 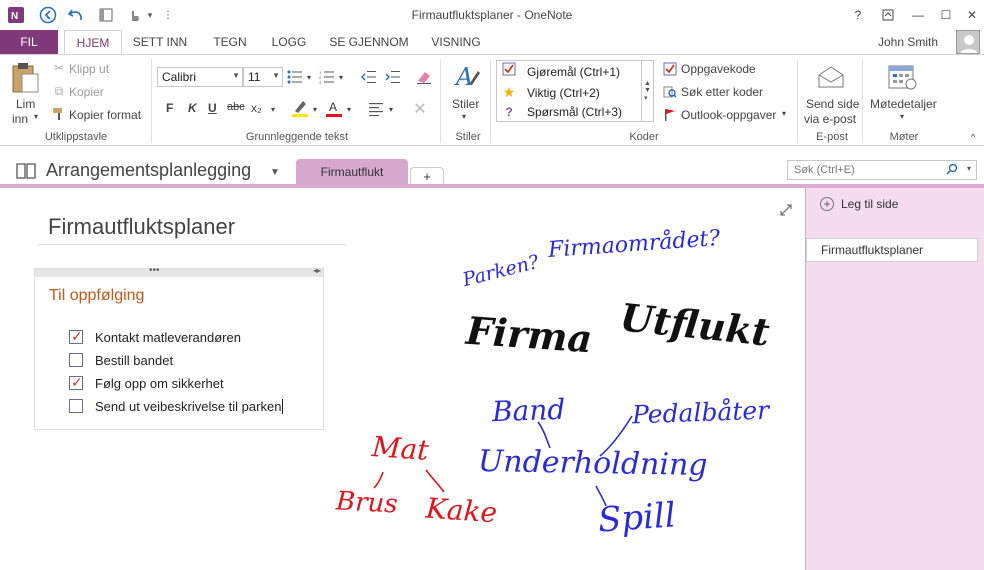 What do you see at coordinates (25, 104) in the screenshot?
I see `paste-button: Lim` at bounding box center [25, 104].